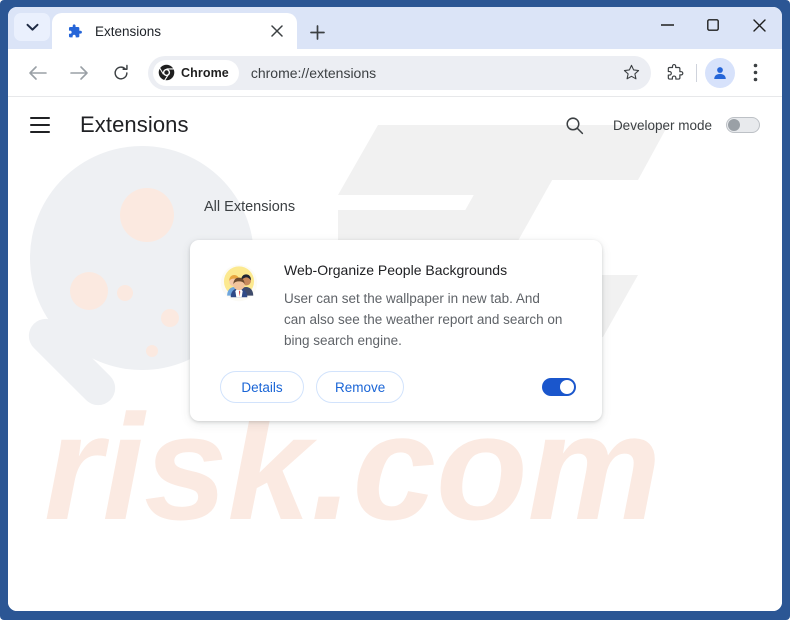  I want to click on extensions-header: Extensions Developer mode, so click(395, 125).